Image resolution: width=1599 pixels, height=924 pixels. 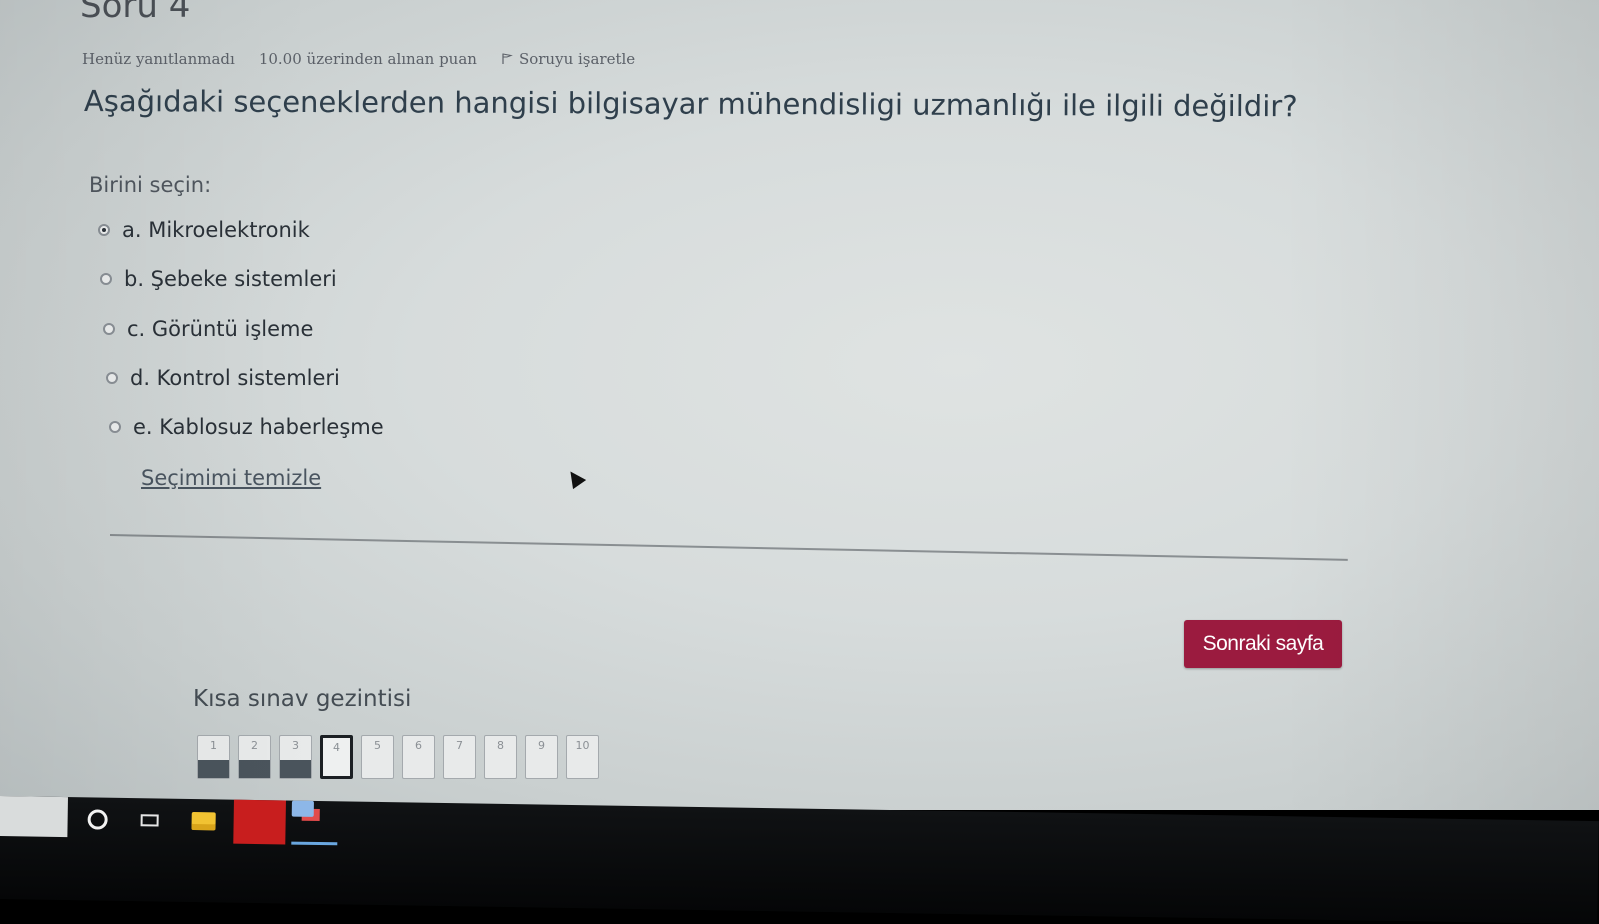 I want to click on quiz-nav-button: 6, so click(x=418, y=757).